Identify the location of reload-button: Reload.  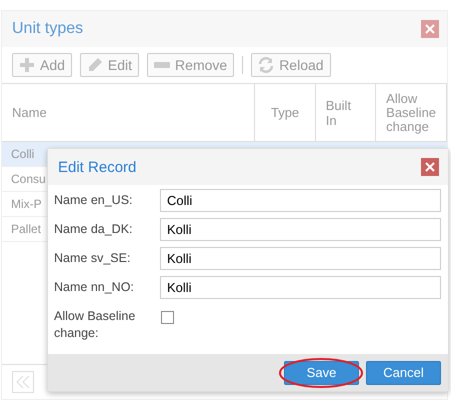
(291, 65).